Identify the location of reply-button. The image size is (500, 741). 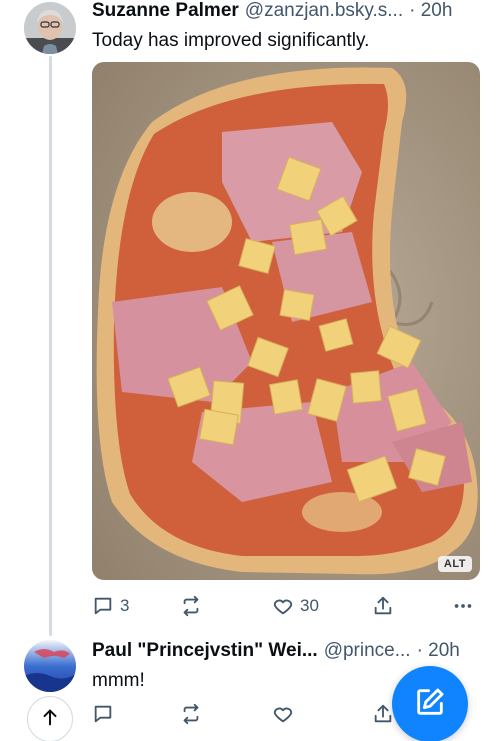
(103, 714).